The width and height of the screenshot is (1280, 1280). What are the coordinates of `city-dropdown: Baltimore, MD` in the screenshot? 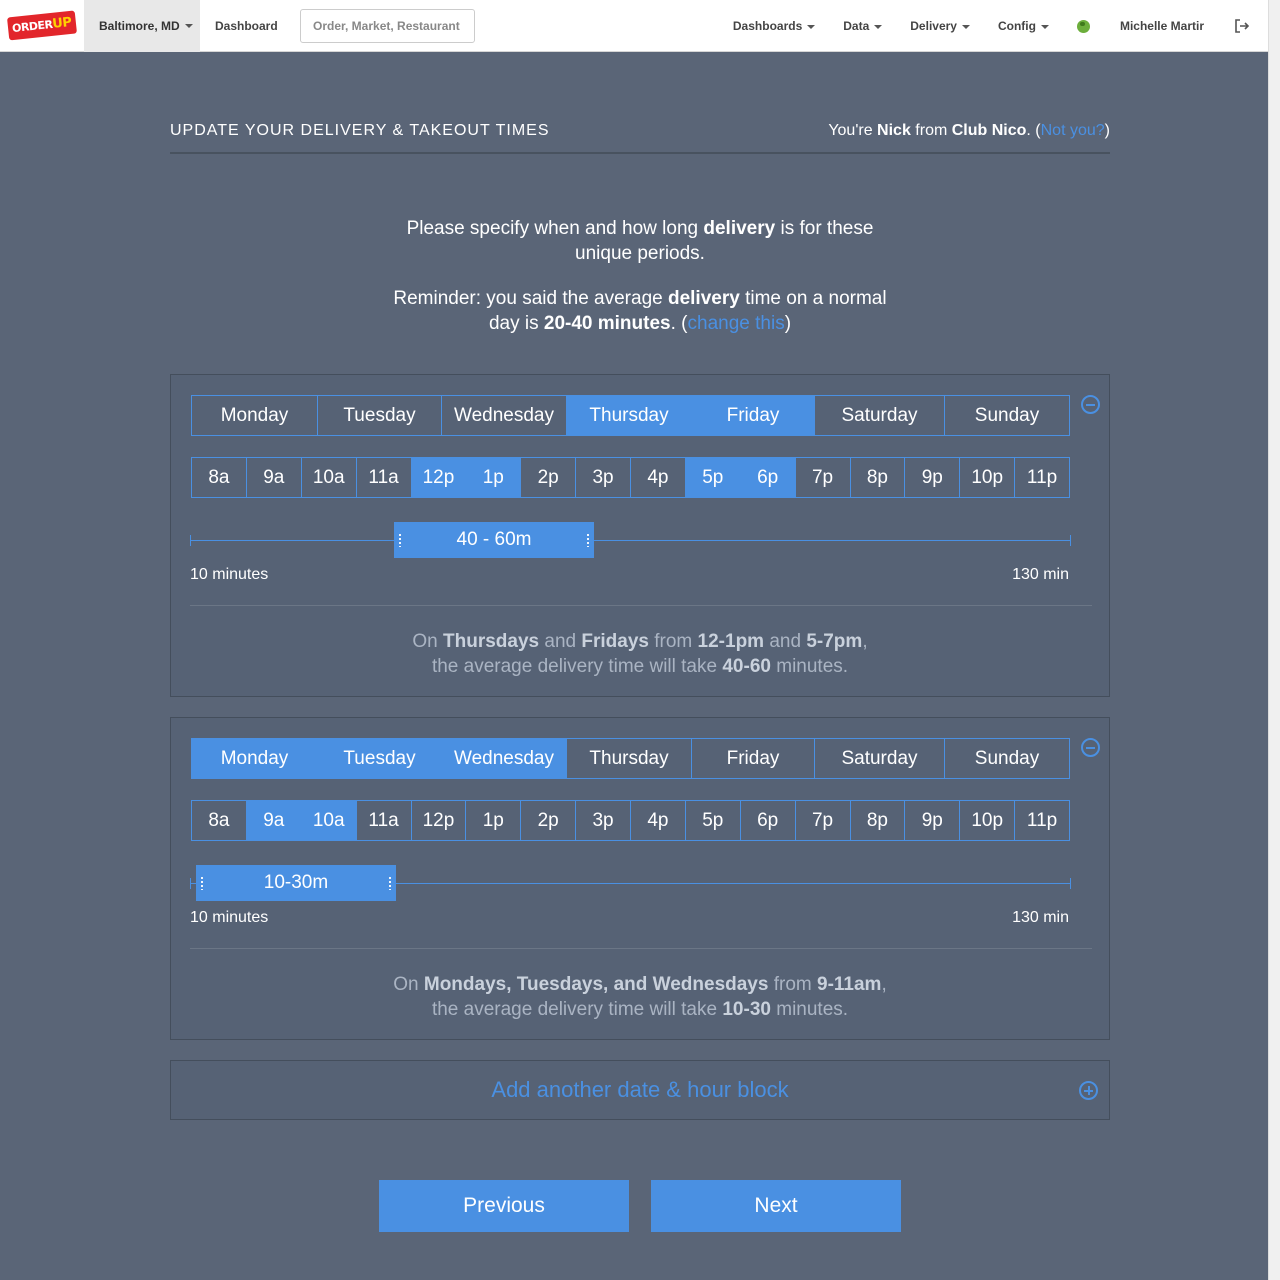 It's located at (142, 26).